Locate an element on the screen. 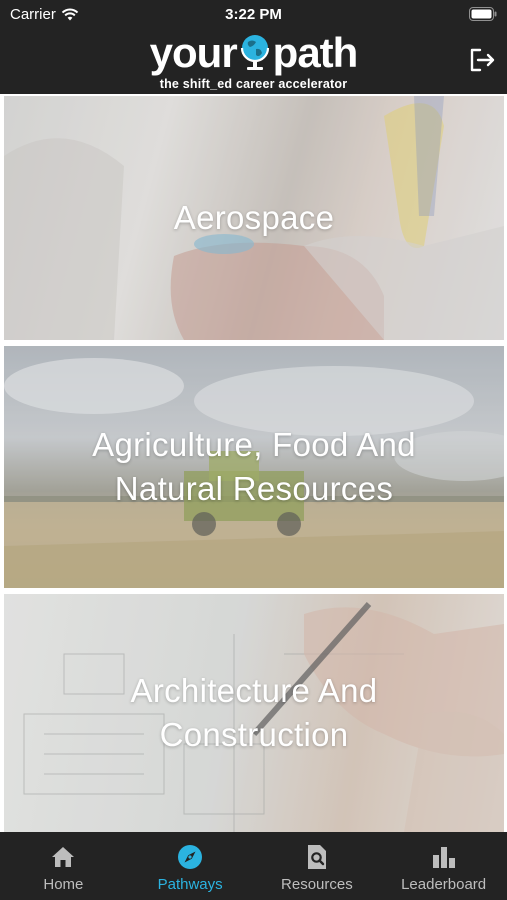  tab-leaderboard: Leaderboard is located at coordinates (443, 866).